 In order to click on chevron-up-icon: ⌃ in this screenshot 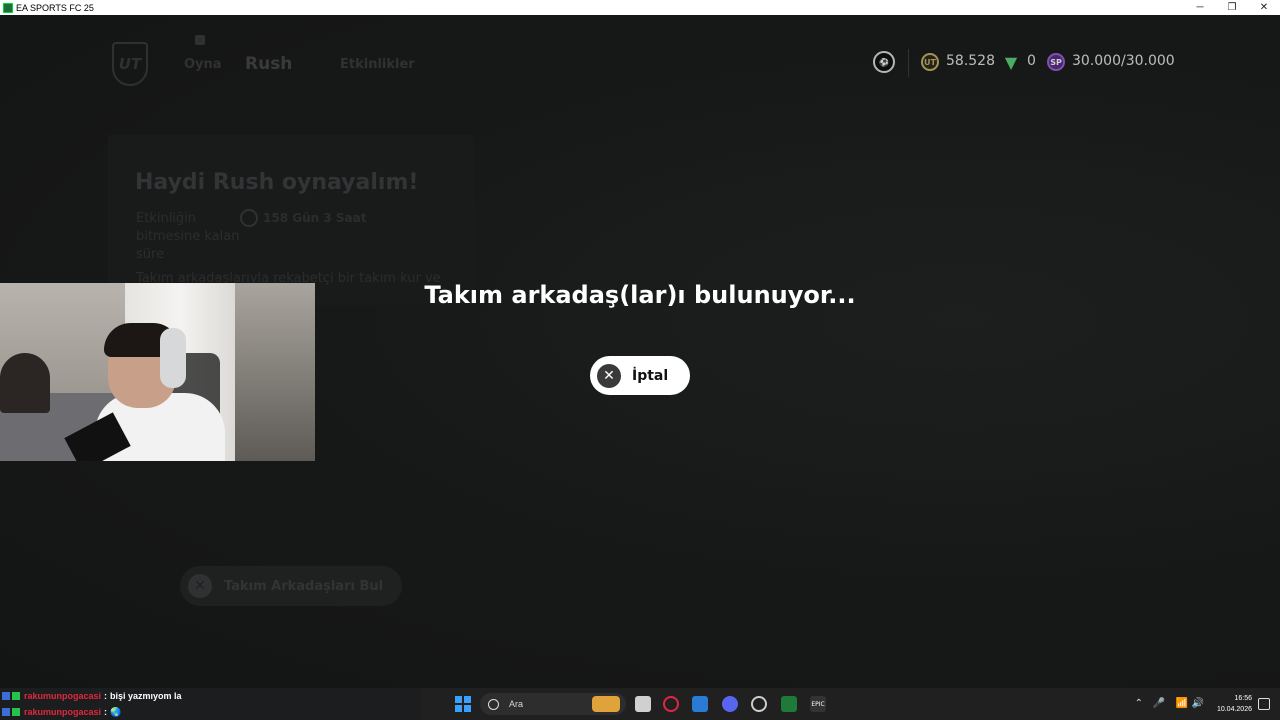, I will do `click(1139, 703)`.